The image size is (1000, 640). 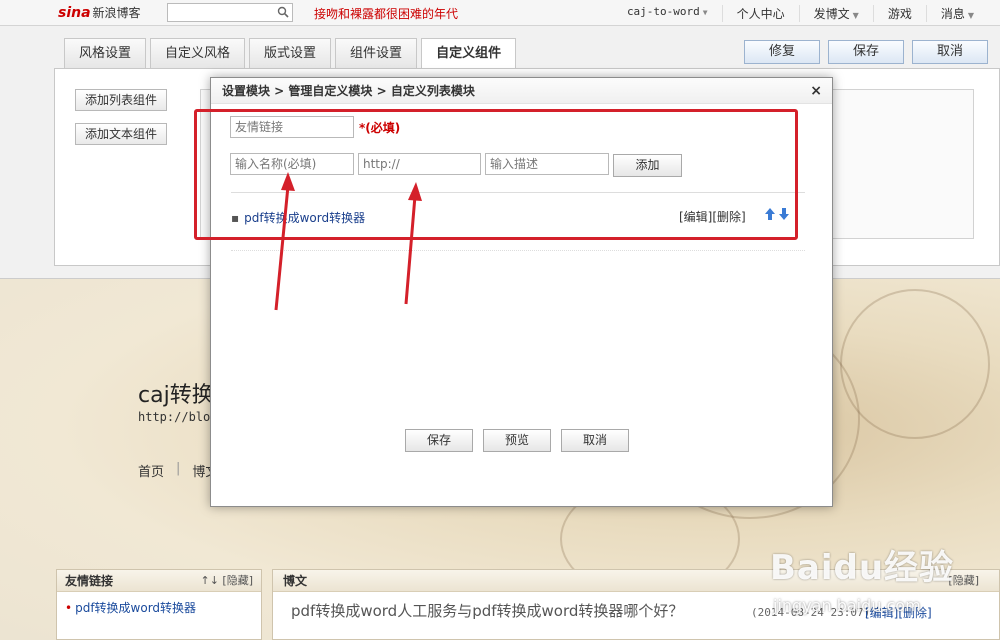 I want to click on background-artwork, so click(x=915, y=364).